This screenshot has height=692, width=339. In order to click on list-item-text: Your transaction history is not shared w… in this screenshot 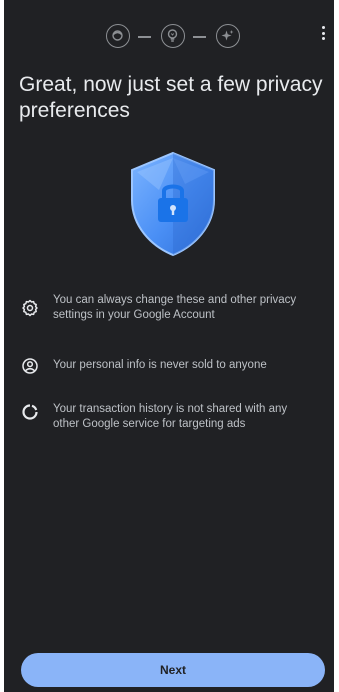, I will do `click(170, 416)`.